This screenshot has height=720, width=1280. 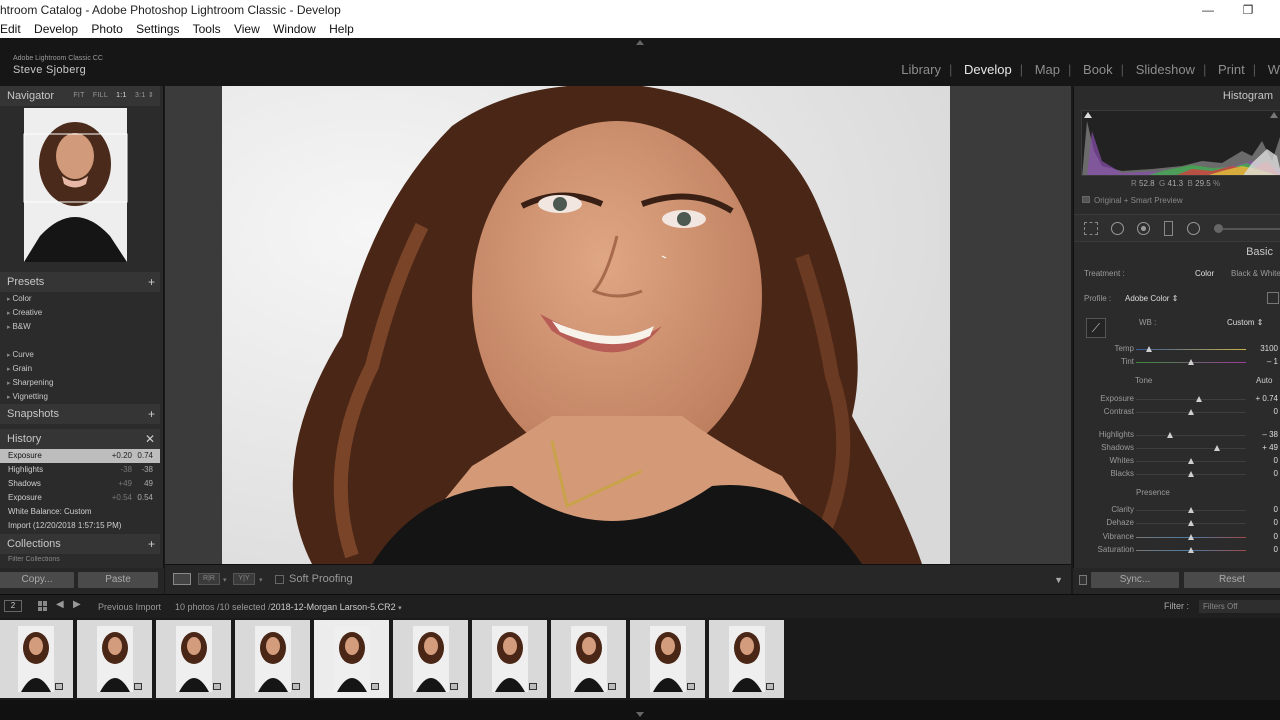 I want to click on collections-filter: Filter Collections, so click(x=34, y=559).